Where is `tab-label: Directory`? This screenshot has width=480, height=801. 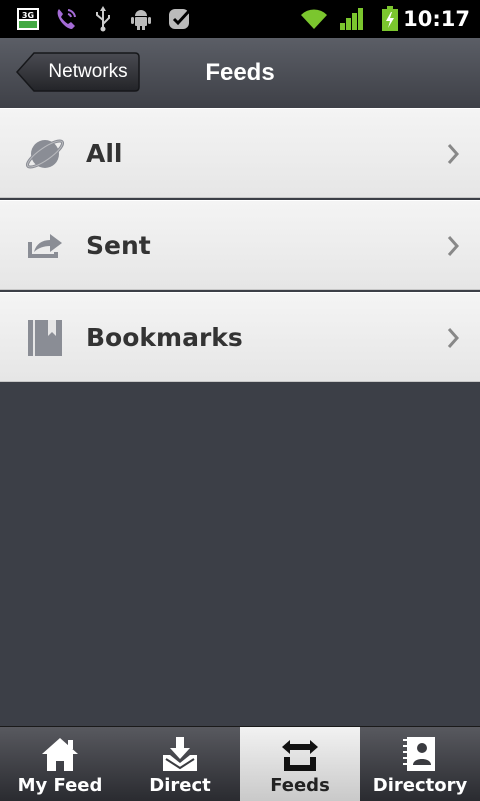
tab-label: Directory is located at coordinates (420, 785).